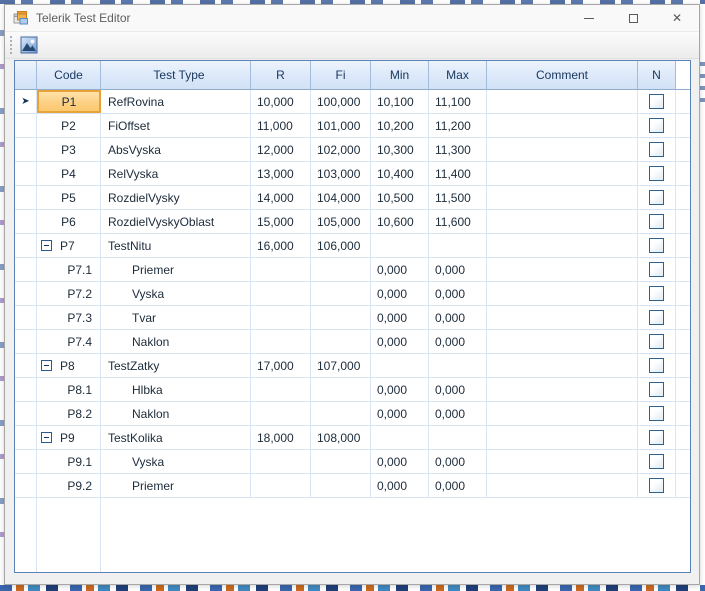 Image resolution: width=705 pixels, height=591 pixels. Describe the element at coordinates (341, 197) in the screenshot. I see `cell-fi: 104,000` at that location.